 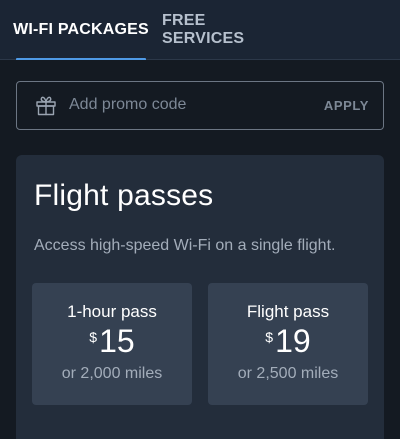 I want to click on promo-code-field: APPLY, so click(x=200, y=105).